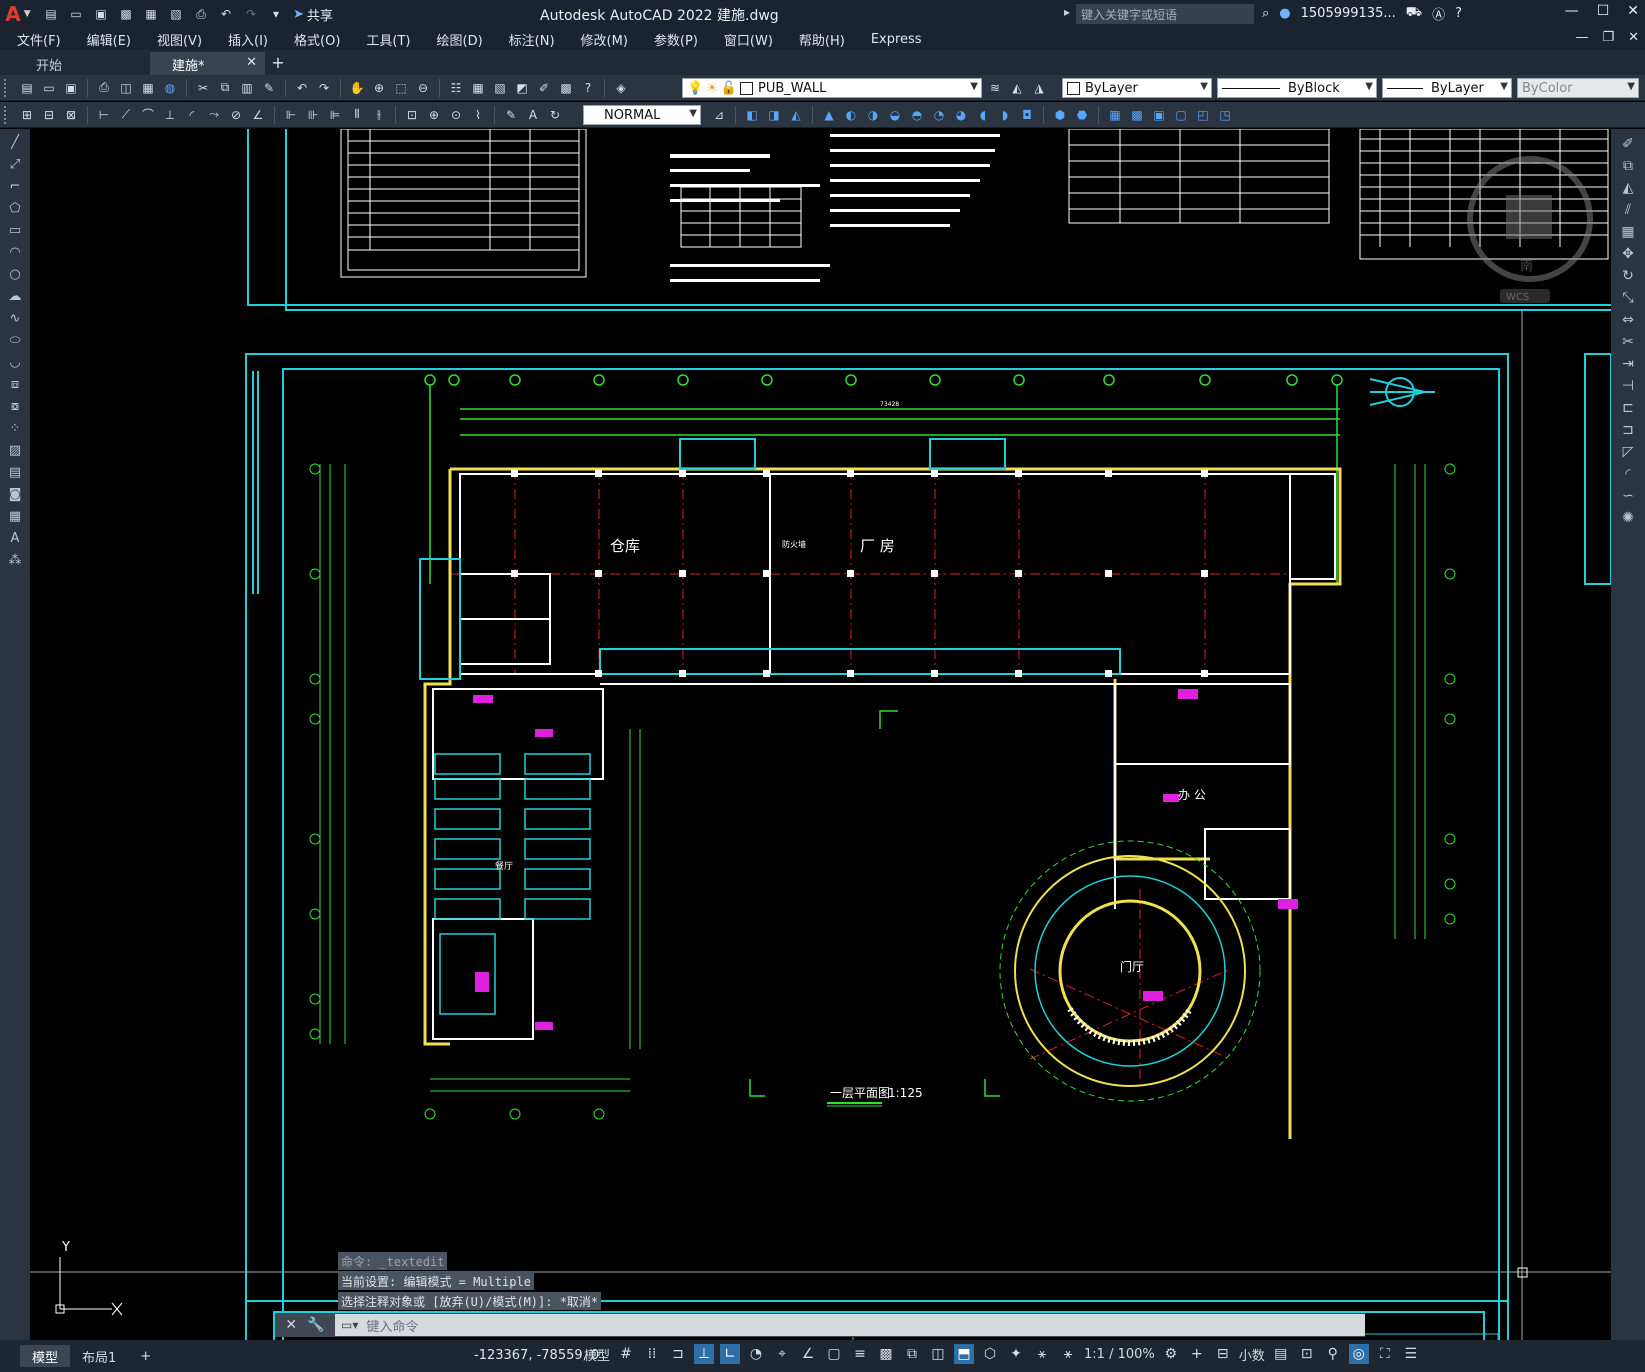 The image size is (1645, 1372). I want to click on menu-parametric: 参数(P), so click(676, 39).